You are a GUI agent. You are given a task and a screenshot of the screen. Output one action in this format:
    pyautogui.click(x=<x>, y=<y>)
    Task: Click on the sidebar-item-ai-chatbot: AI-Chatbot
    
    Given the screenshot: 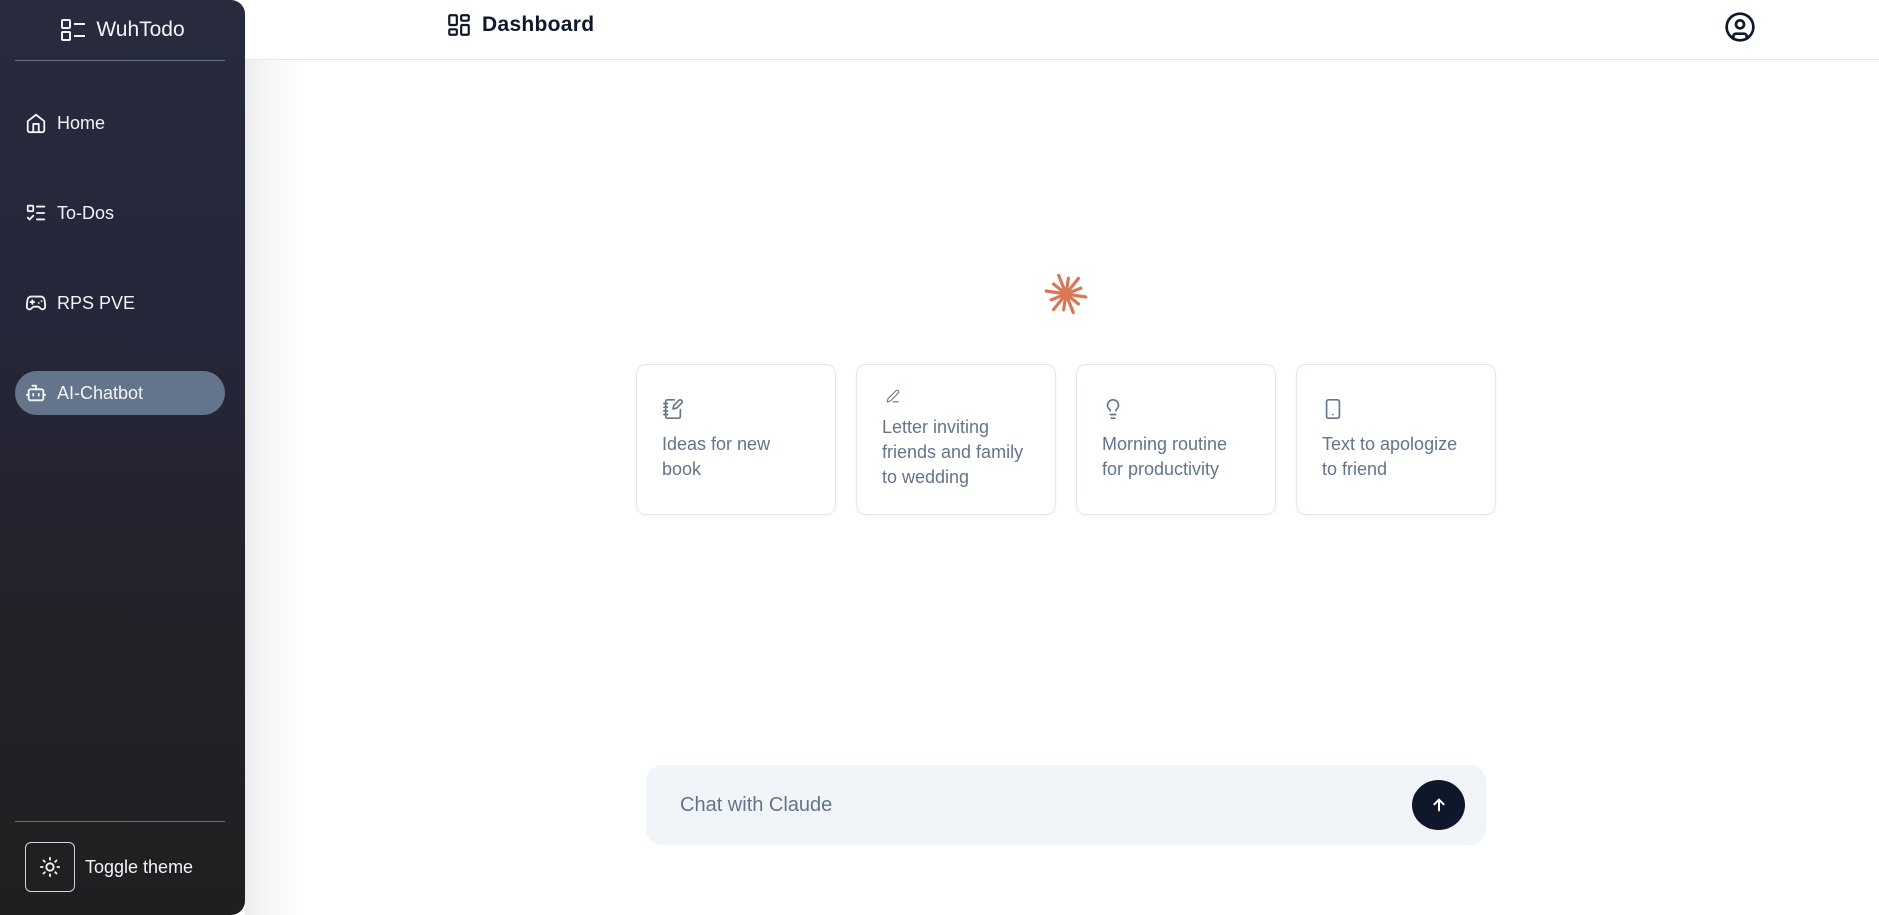 What is the action you would take?
    pyautogui.click(x=120, y=393)
    